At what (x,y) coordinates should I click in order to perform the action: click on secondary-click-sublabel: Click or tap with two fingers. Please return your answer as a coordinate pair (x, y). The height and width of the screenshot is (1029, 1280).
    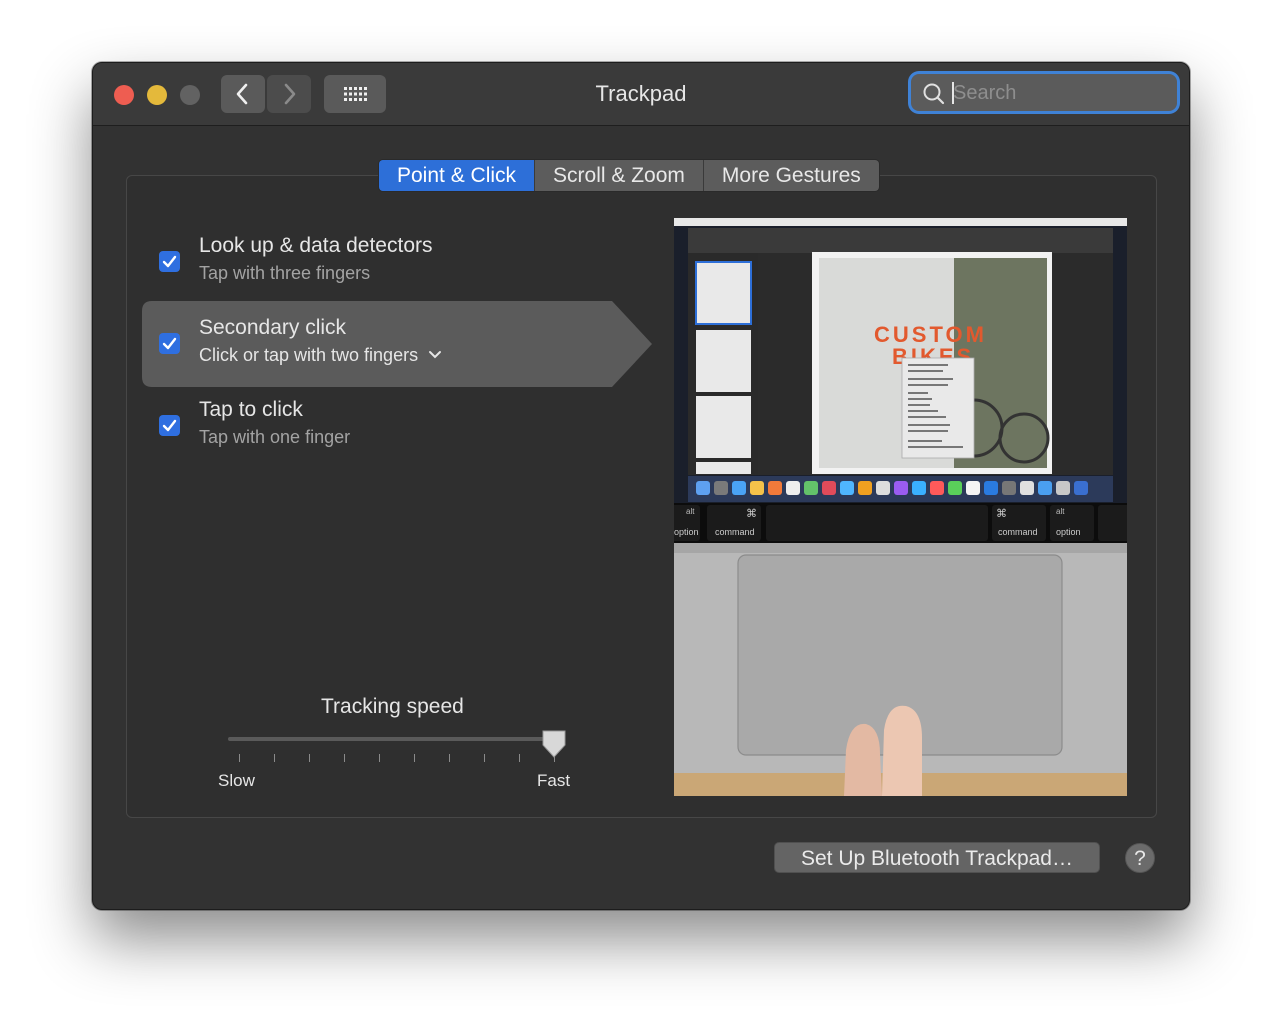
    Looking at the image, I should click on (309, 355).